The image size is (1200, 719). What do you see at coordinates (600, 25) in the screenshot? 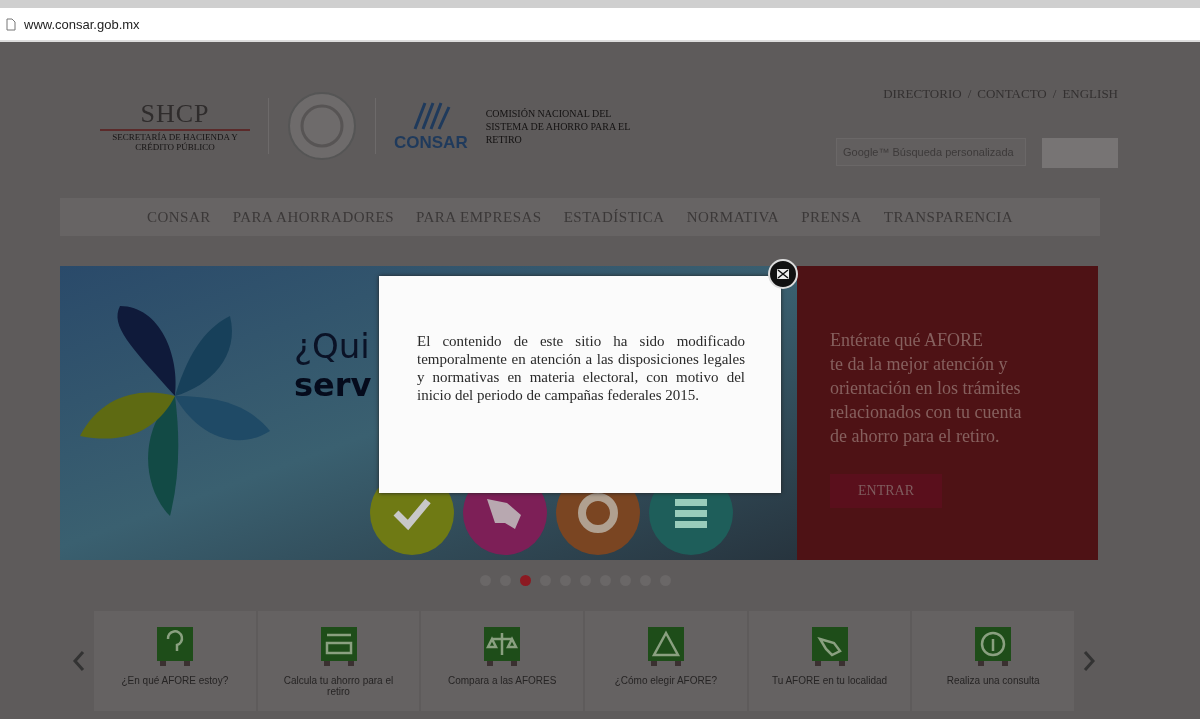
I see `address-bar: www.consar.gob.mx` at bounding box center [600, 25].